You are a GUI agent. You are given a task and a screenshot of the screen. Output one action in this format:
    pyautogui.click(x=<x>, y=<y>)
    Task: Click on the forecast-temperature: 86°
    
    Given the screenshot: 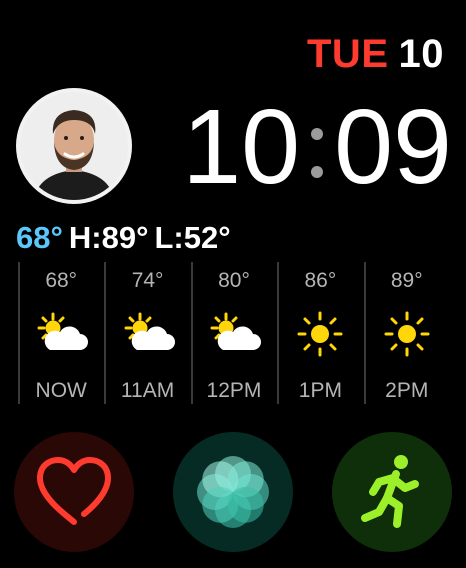 What is the action you would take?
    pyautogui.click(x=320, y=280)
    